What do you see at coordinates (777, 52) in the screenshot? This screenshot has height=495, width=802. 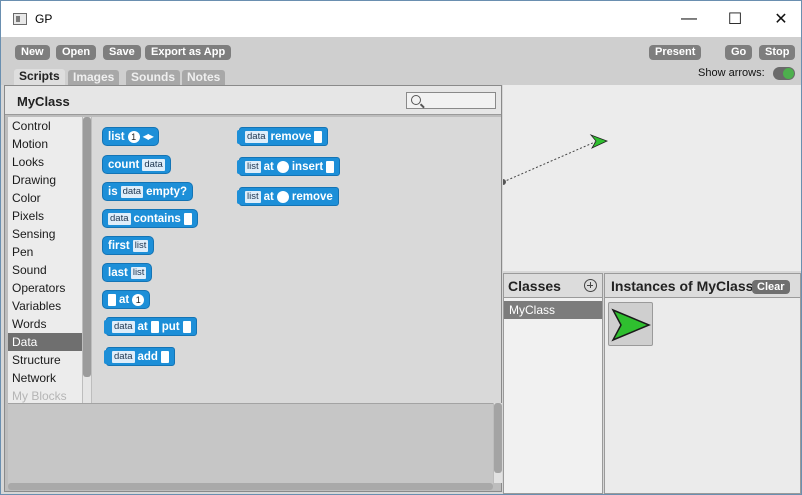 I see `stop-button: Stop` at bounding box center [777, 52].